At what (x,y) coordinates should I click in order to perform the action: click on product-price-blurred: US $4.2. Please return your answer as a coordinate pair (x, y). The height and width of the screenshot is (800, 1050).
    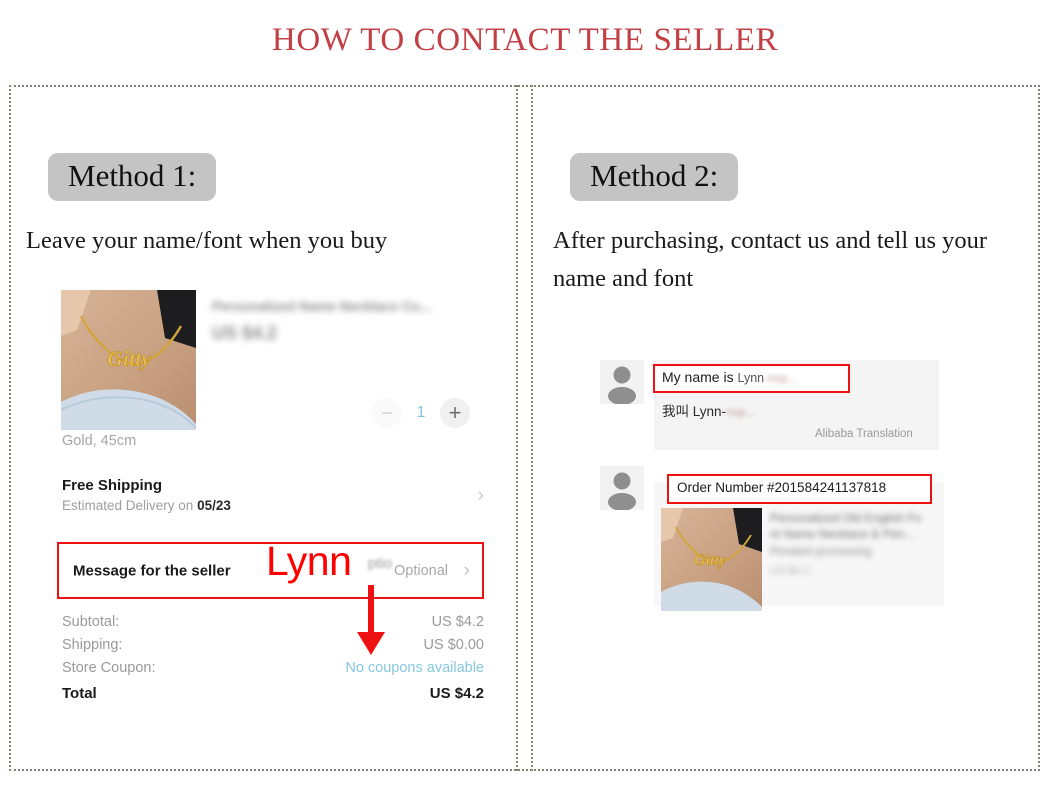
    Looking at the image, I should click on (245, 333).